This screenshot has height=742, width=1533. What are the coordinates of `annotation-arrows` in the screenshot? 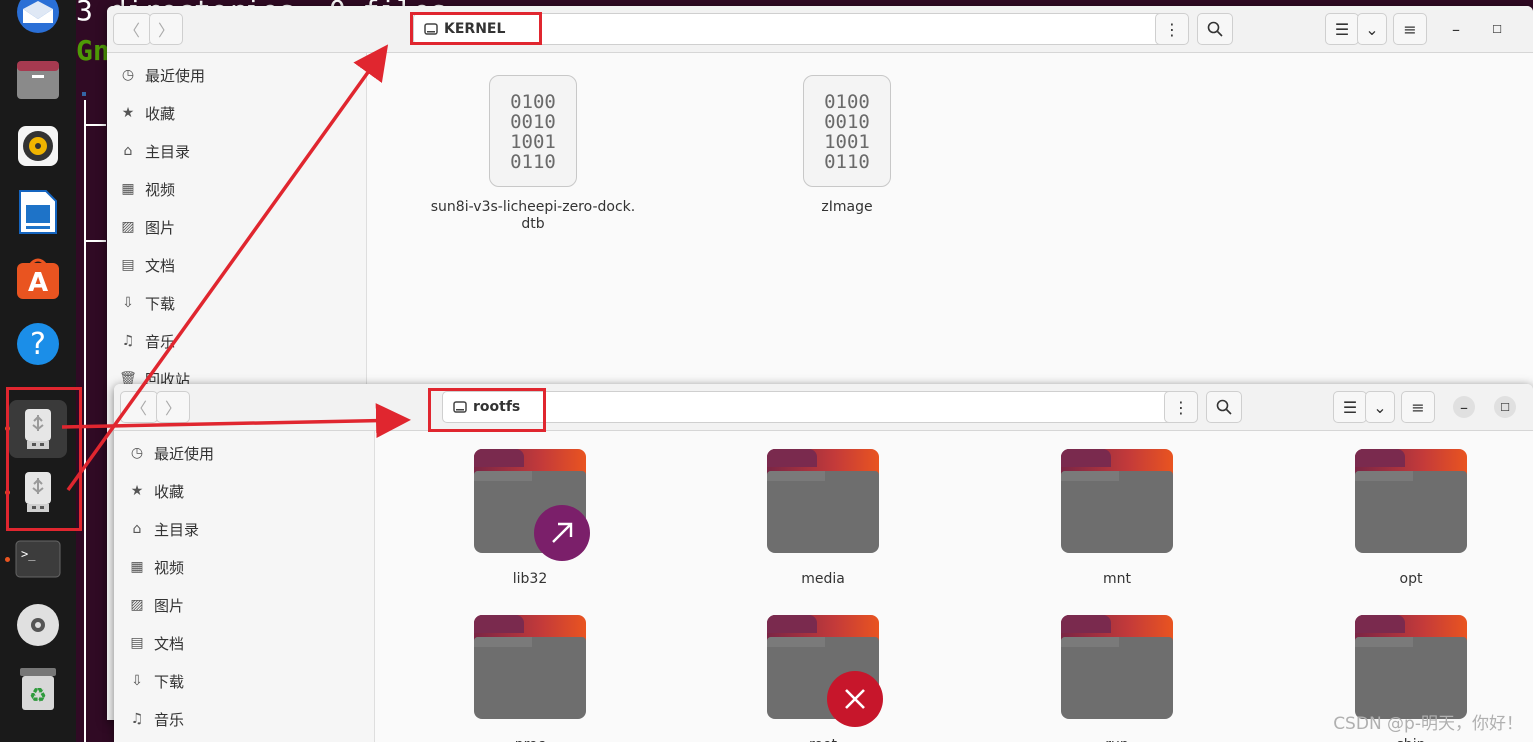 It's located at (236, 268).